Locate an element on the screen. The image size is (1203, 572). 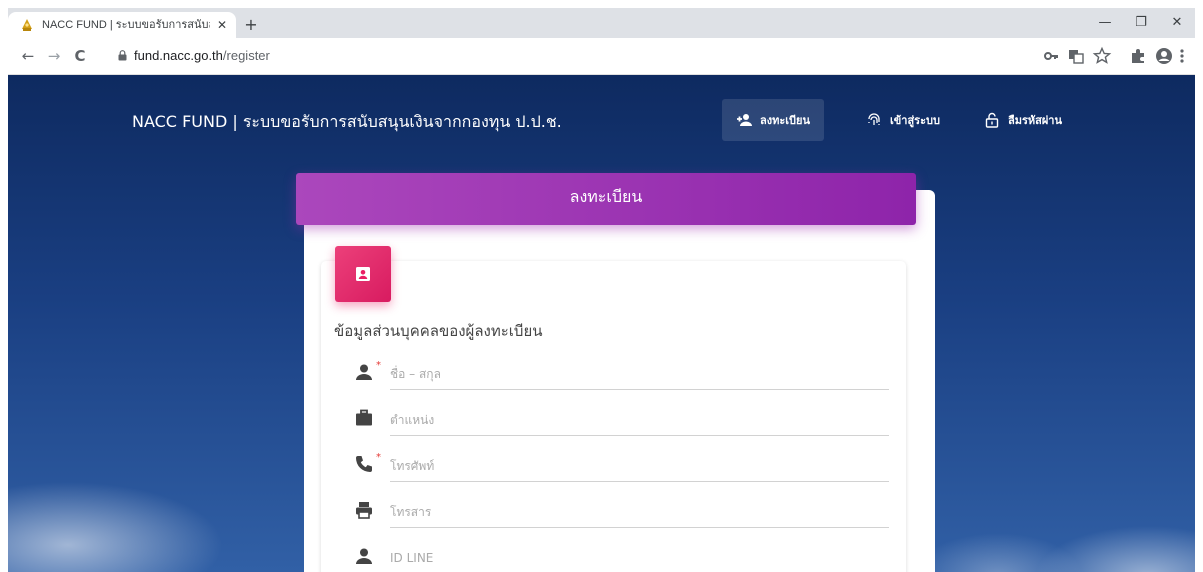
url-domain: fund.nacc.go.th is located at coordinates (178, 55).